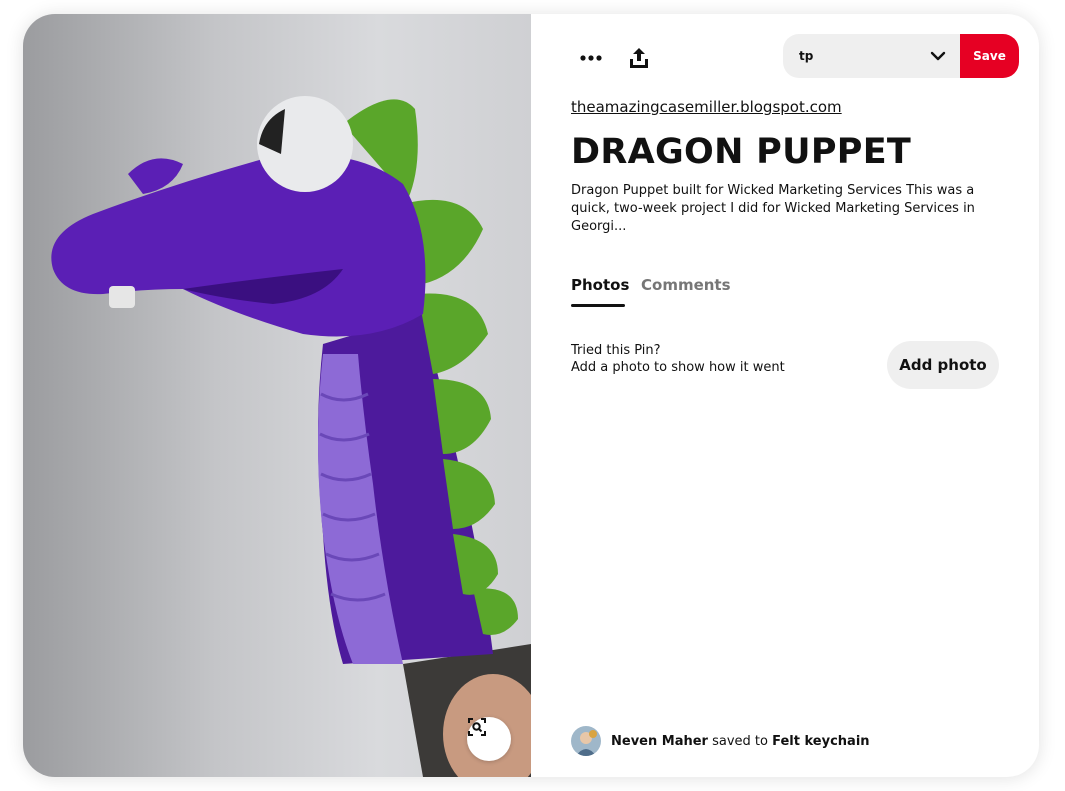 The image size is (1065, 791). Describe the element at coordinates (938, 56) in the screenshot. I see `chevron-down-icon` at that location.